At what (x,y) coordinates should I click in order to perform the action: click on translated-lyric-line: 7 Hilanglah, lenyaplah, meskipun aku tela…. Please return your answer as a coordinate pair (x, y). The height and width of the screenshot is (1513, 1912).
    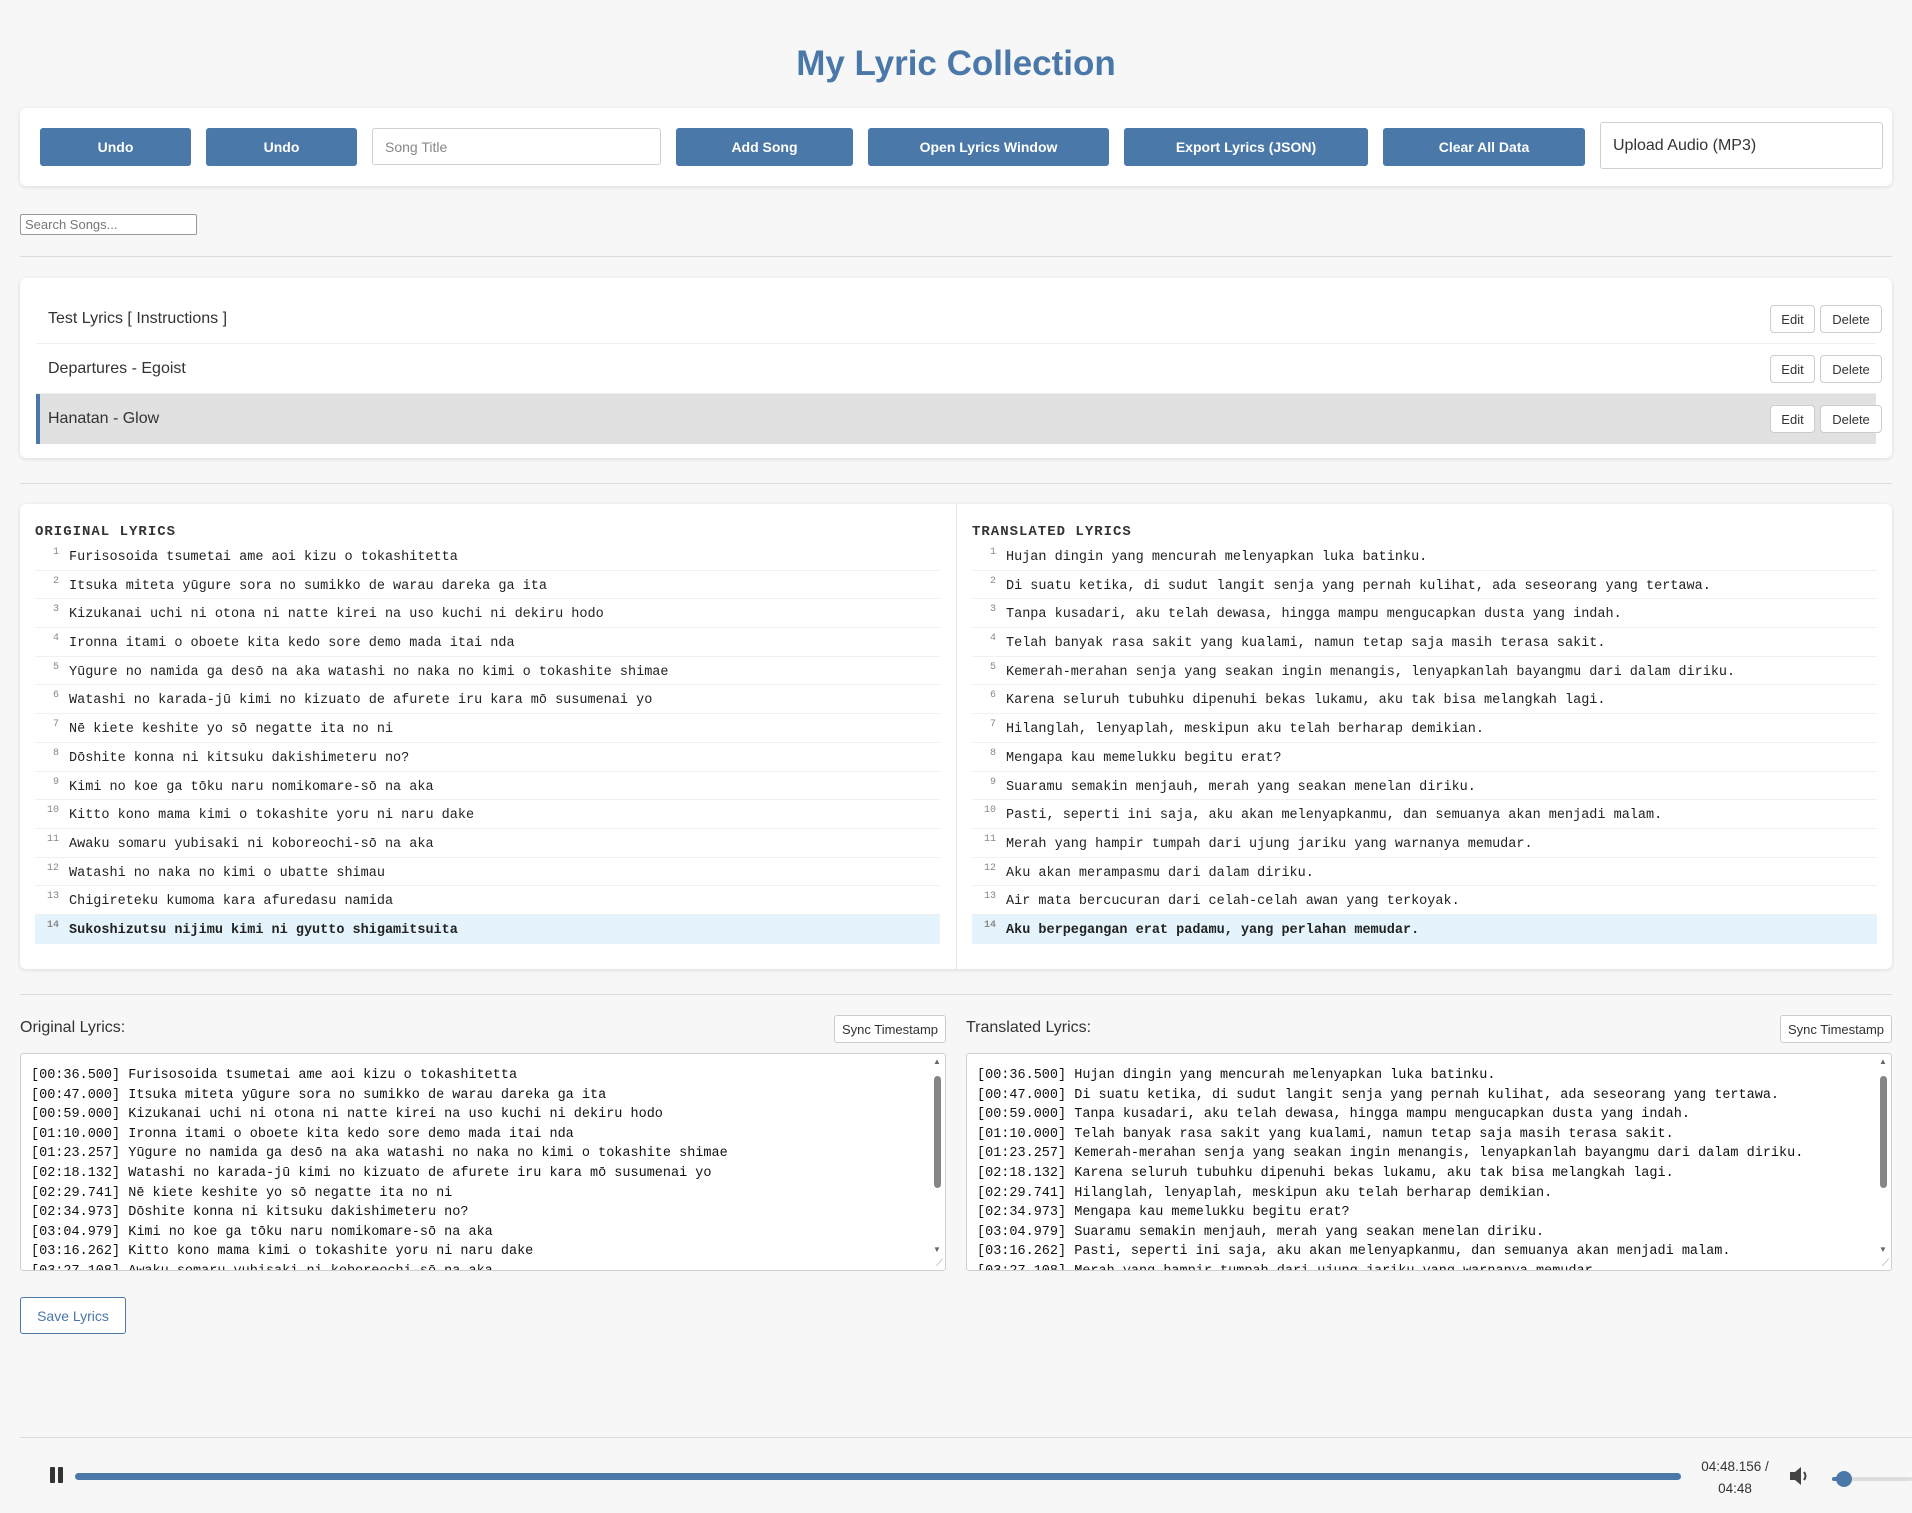
    Looking at the image, I should click on (1424, 728).